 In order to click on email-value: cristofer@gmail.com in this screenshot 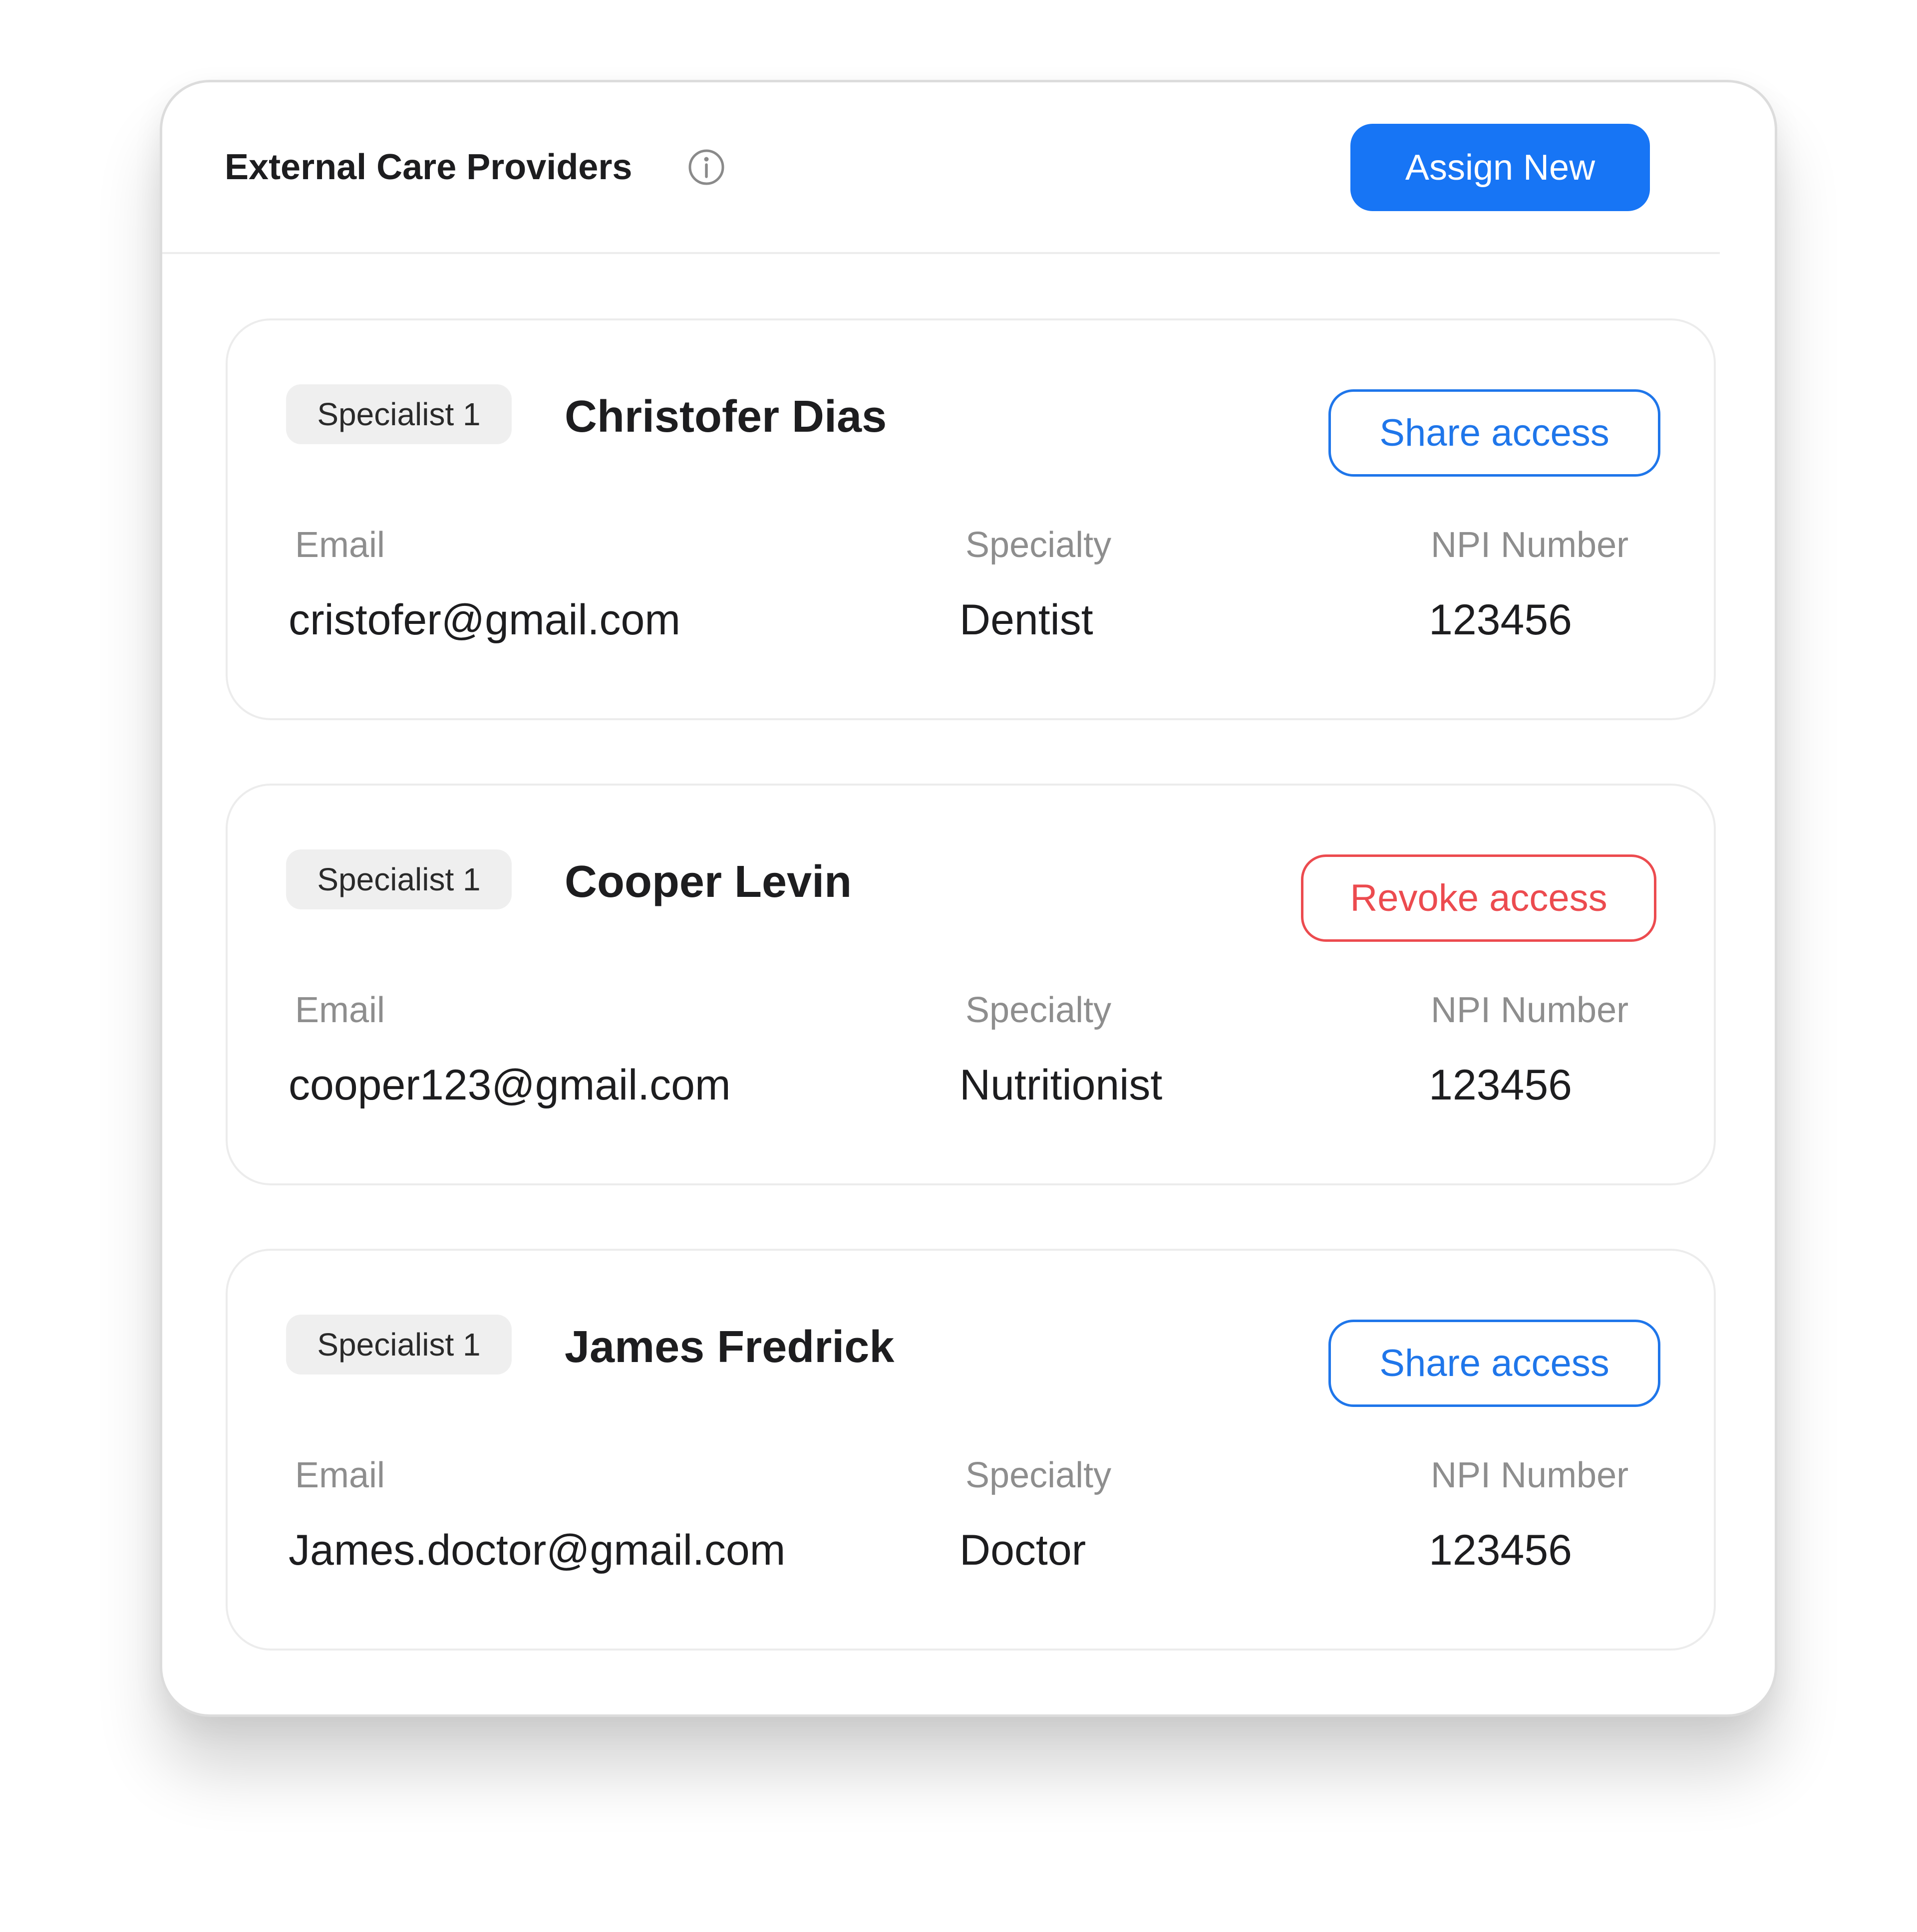, I will do `click(485, 619)`.